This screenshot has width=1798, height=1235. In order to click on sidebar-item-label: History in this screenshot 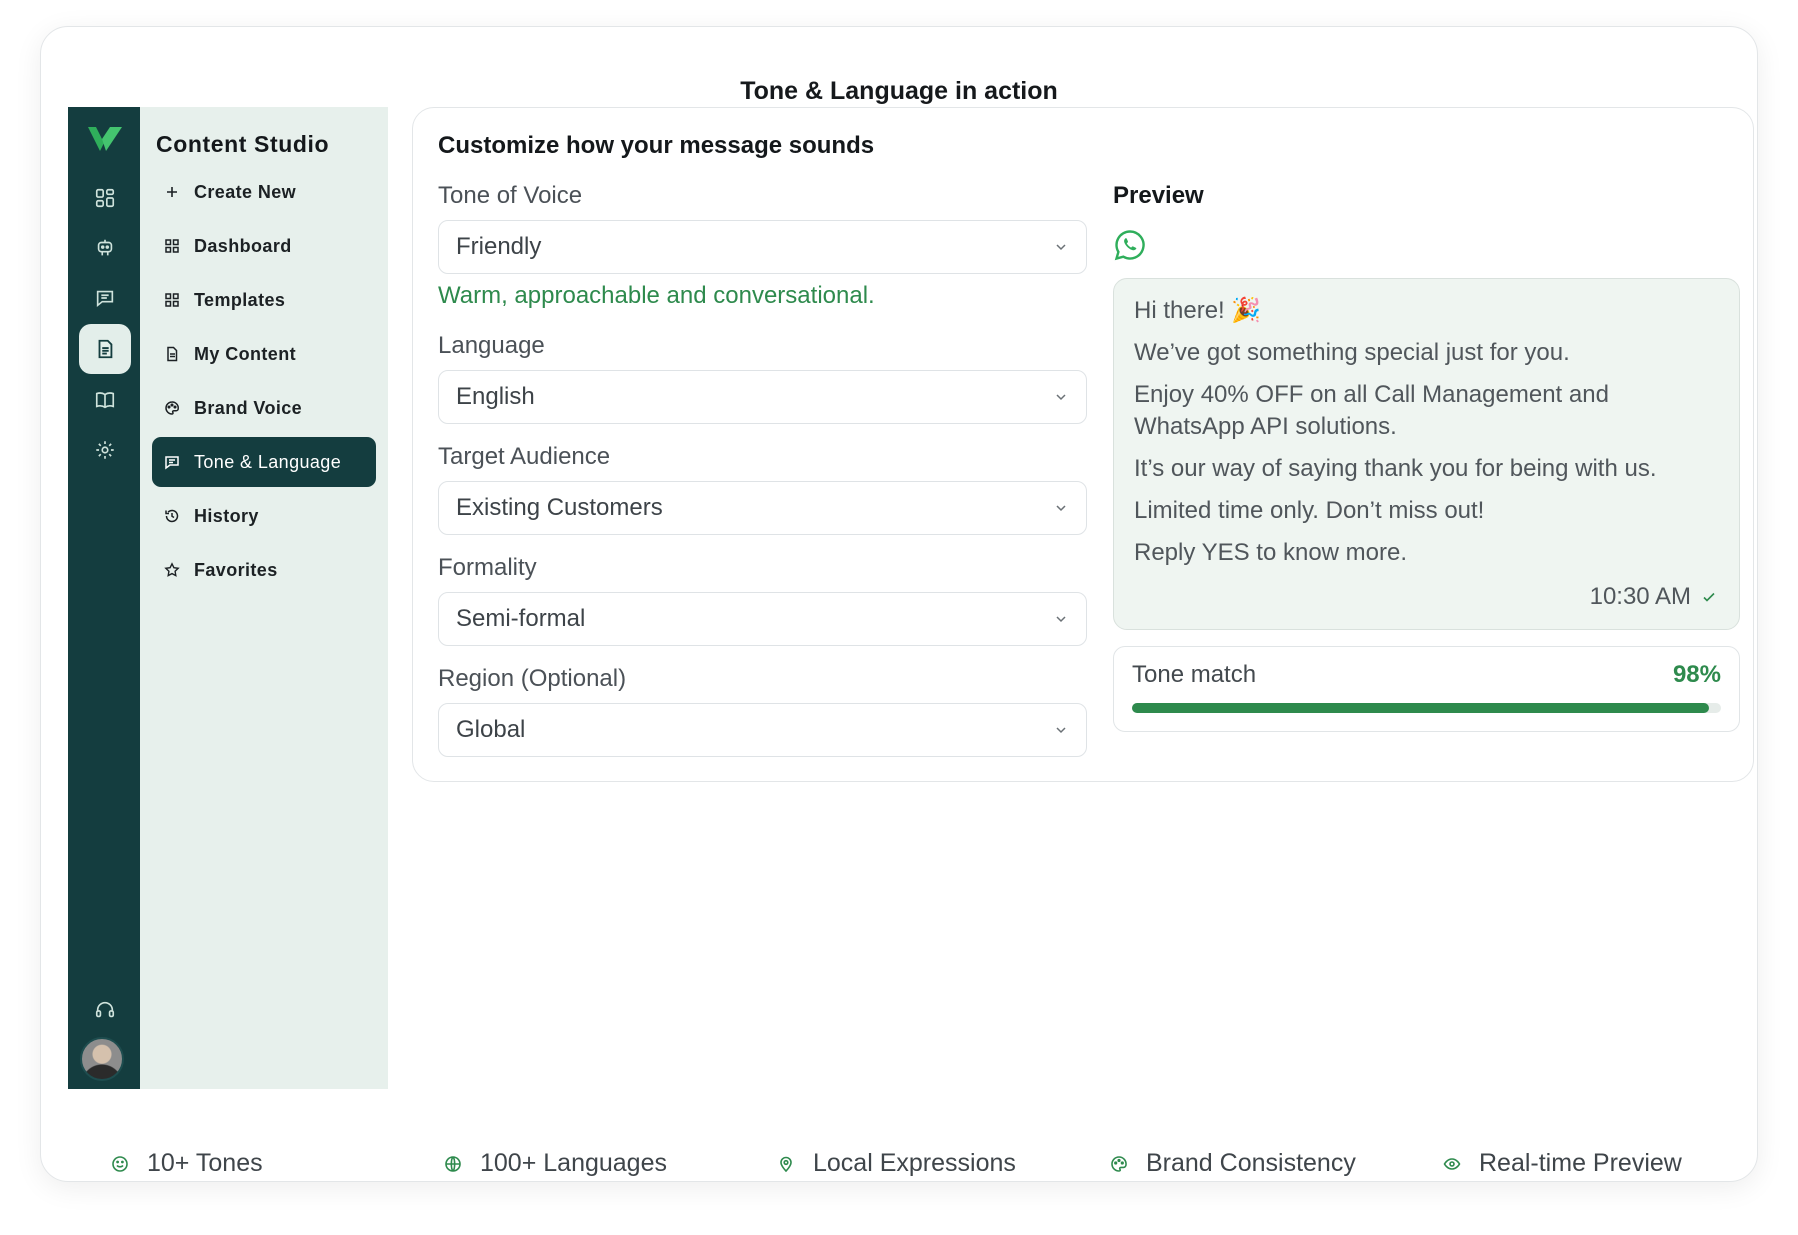, I will do `click(226, 515)`.